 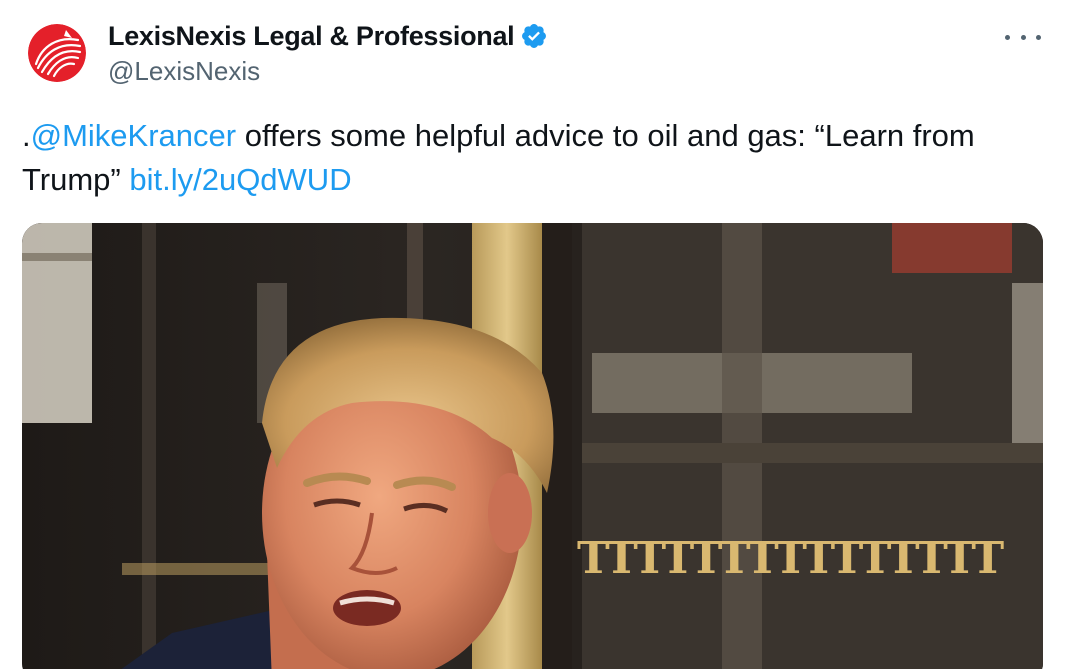 I want to click on short-url-link: bit.ly/2uQdWUD, so click(x=240, y=179).